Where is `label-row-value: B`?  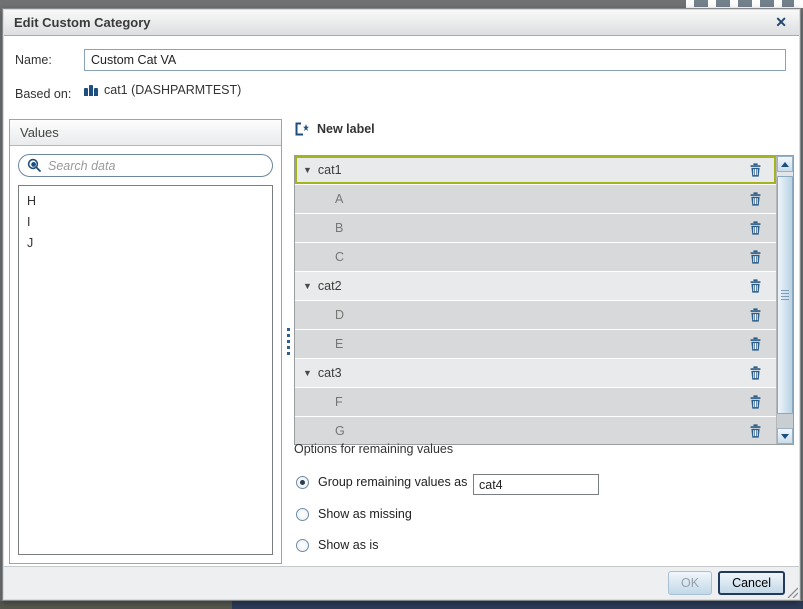
label-row-value: B is located at coordinates (535, 228).